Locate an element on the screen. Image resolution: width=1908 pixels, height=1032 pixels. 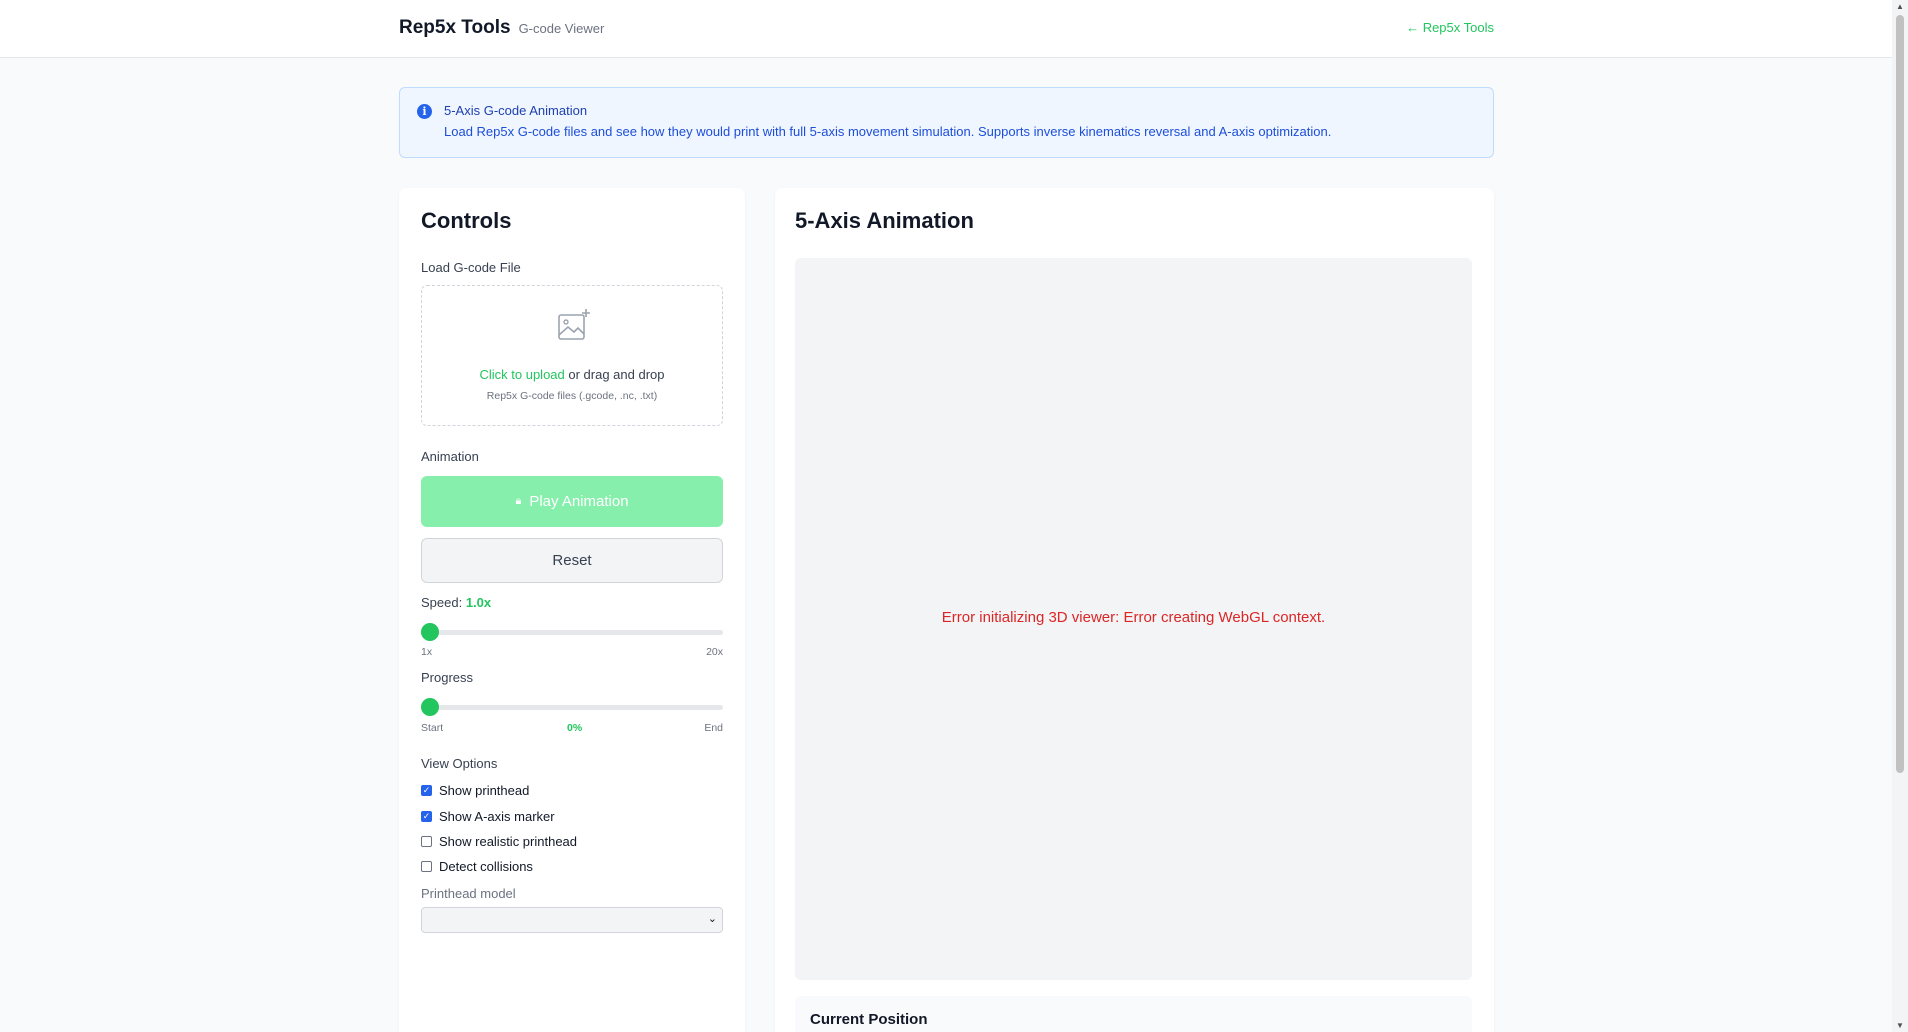
view-option-row: Detect collisions is located at coordinates (477, 866).